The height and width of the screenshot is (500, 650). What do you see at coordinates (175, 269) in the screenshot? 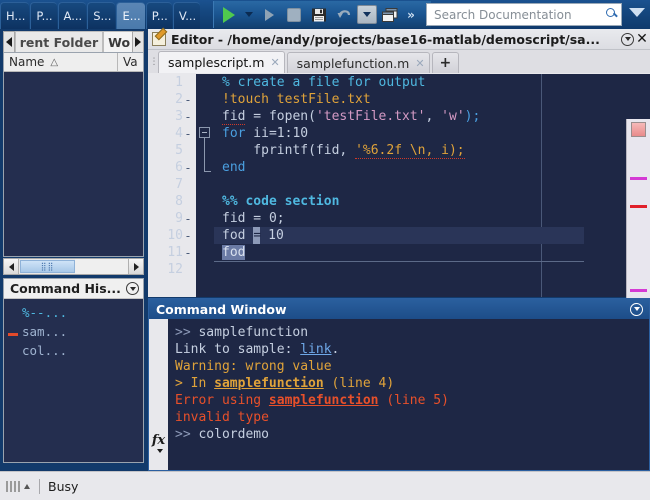
I see `line-number: 12` at bounding box center [175, 269].